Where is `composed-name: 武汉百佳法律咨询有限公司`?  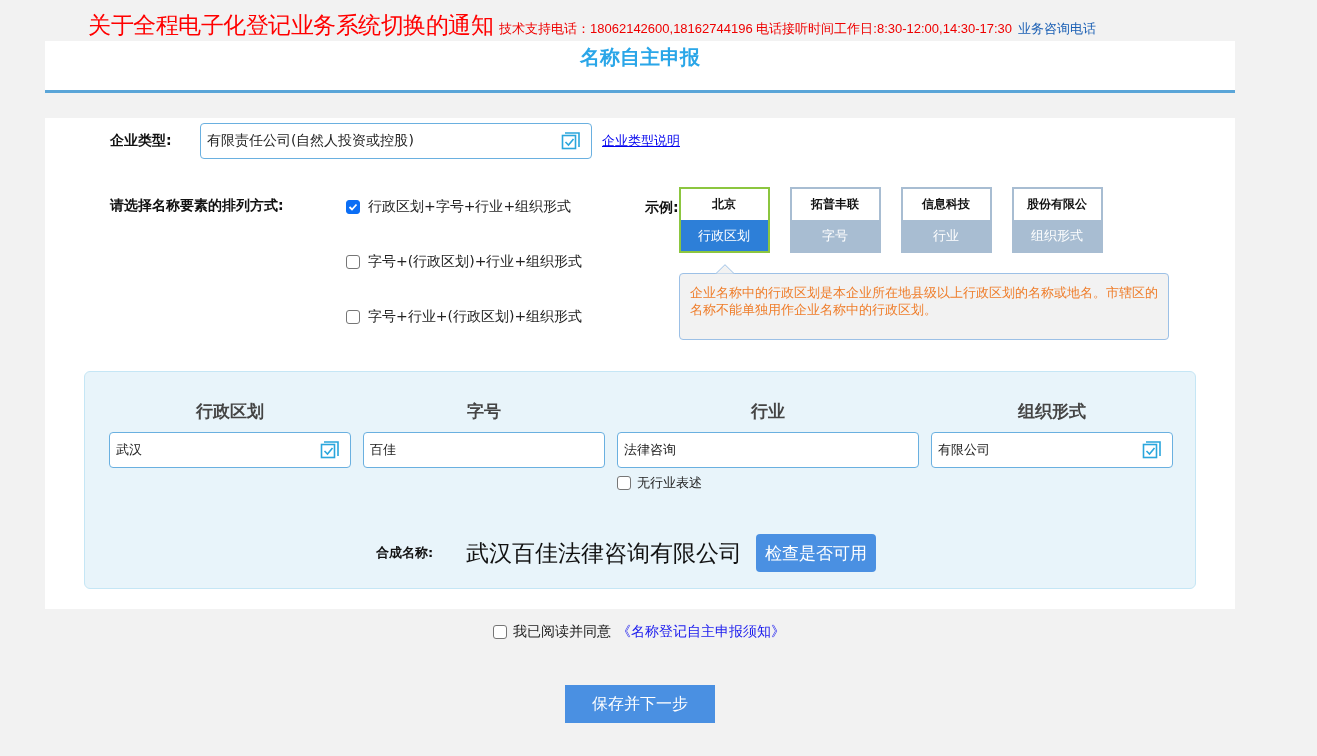 composed-name: 武汉百佳法律咨询有限公司 is located at coordinates (604, 553).